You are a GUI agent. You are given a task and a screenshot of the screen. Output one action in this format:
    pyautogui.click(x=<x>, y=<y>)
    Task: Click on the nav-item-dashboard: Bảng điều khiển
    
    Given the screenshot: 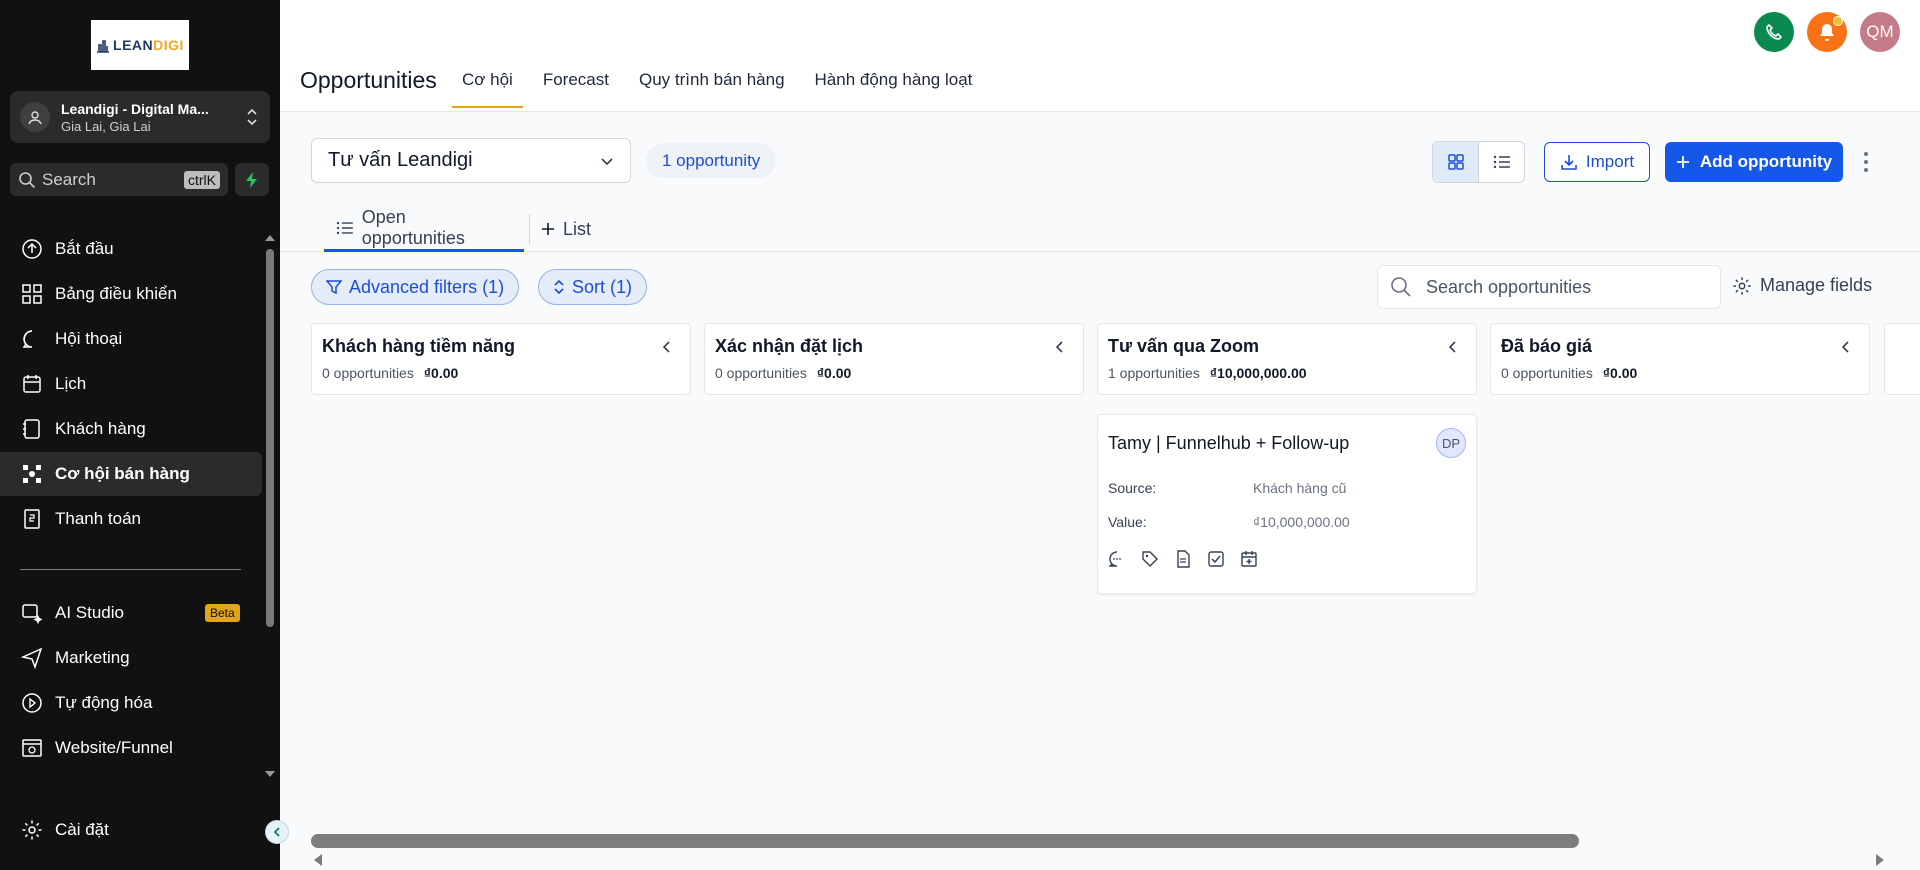 What is the action you would take?
    pyautogui.click(x=131, y=294)
    